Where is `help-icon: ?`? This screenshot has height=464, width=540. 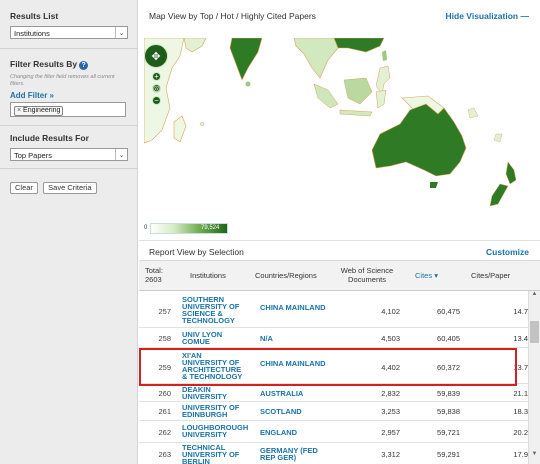 help-icon: ? is located at coordinates (84, 65).